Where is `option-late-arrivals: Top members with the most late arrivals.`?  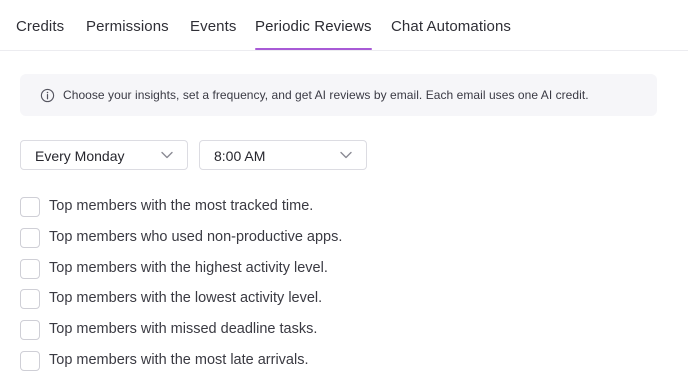
option-late-arrivals: Top members with the most late arrivals. is located at coordinates (230, 361).